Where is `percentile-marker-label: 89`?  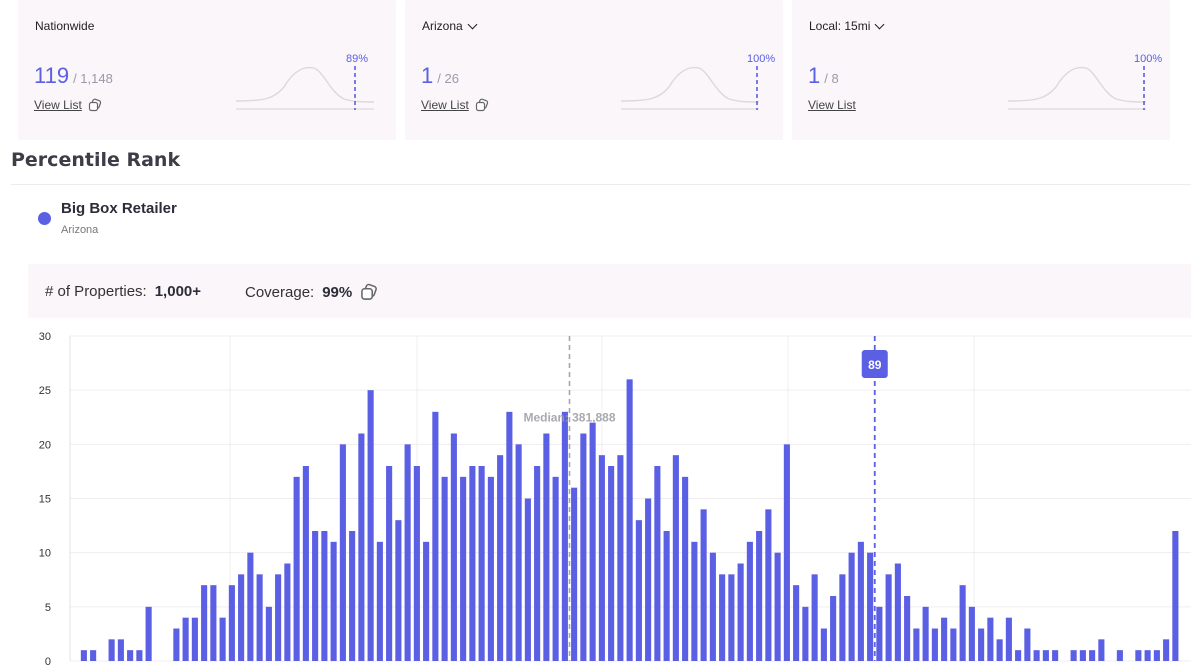
percentile-marker-label: 89 is located at coordinates (875, 365).